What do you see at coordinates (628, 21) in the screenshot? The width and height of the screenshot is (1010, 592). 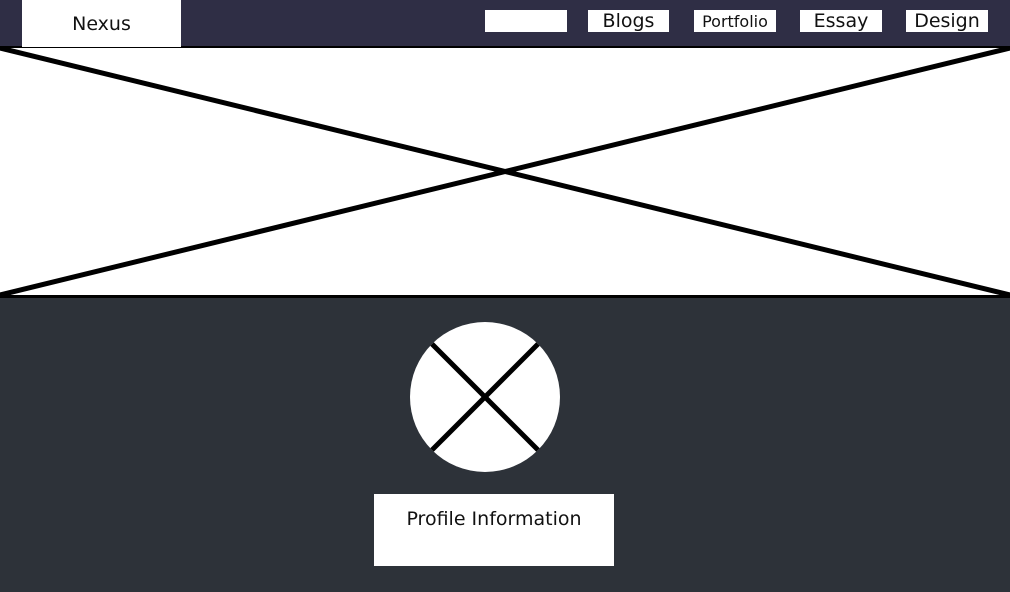 I see `nav-item-blogs: Blogs` at bounding box center [628, 21].